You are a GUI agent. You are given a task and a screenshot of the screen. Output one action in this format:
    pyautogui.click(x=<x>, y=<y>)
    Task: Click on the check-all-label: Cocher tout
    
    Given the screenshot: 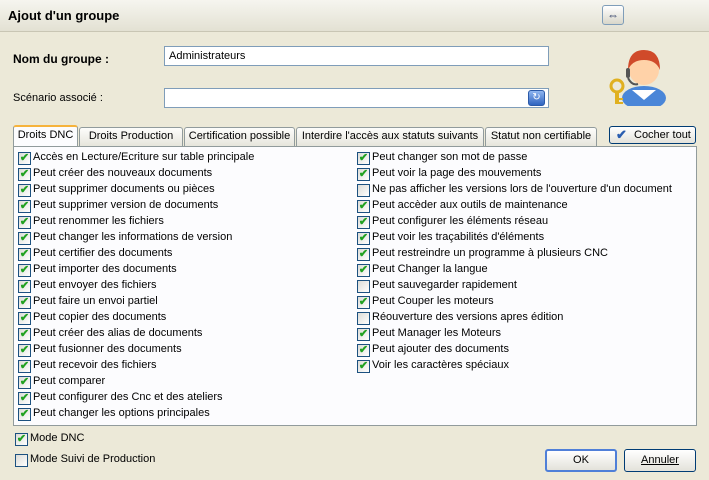 What is the action you would take?
    pyautogui.click(x=662, y=135)
    